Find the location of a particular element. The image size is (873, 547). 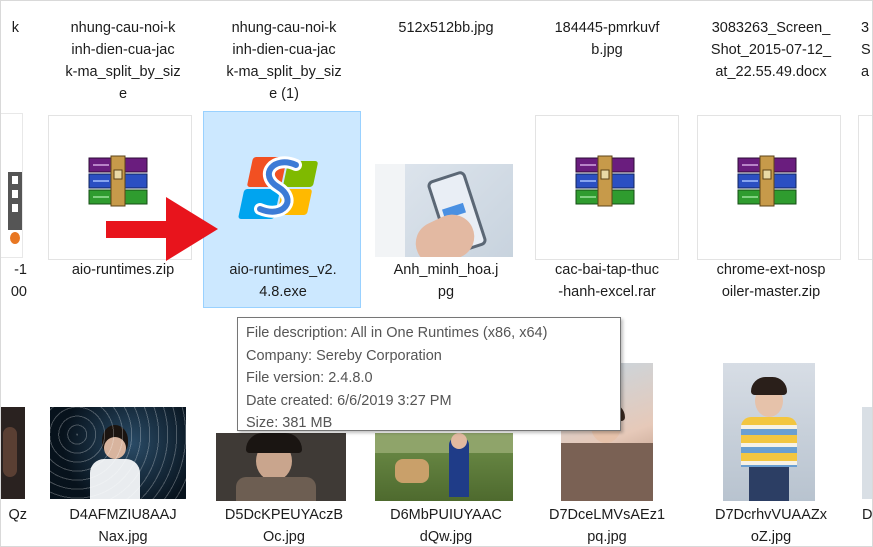

file-label: D4AFMZIU8AAJ Nax.jpg is located at coordinates (123, 525).